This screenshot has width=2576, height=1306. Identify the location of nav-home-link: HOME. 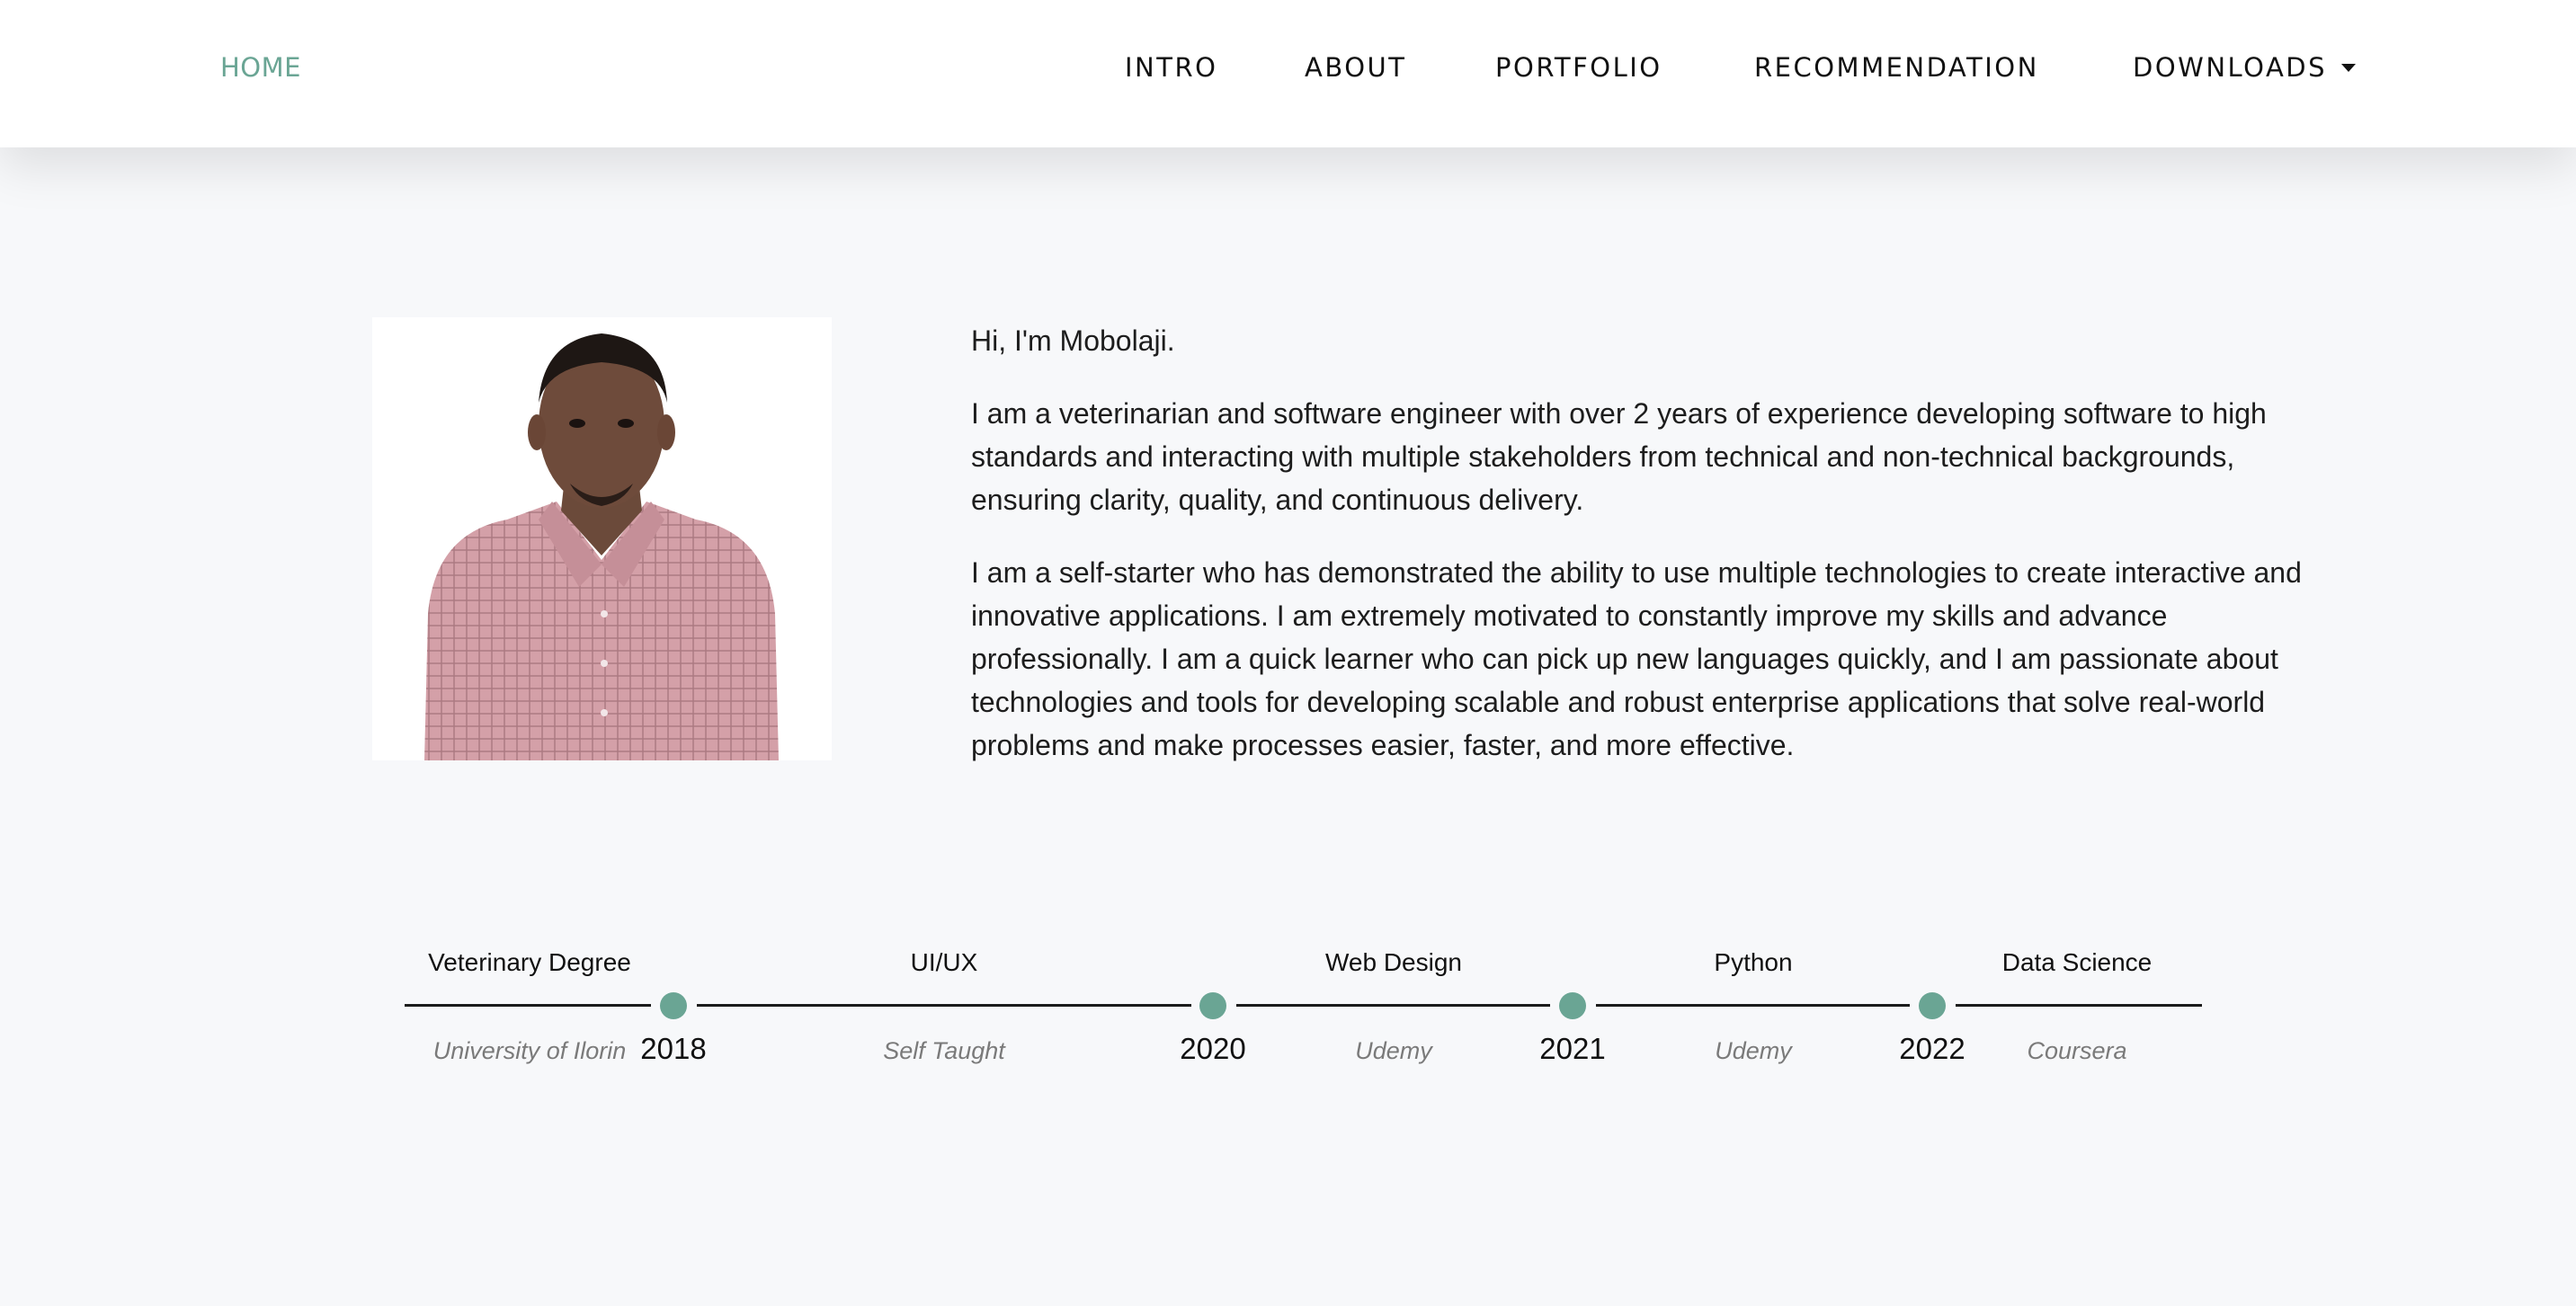
(261, 67).